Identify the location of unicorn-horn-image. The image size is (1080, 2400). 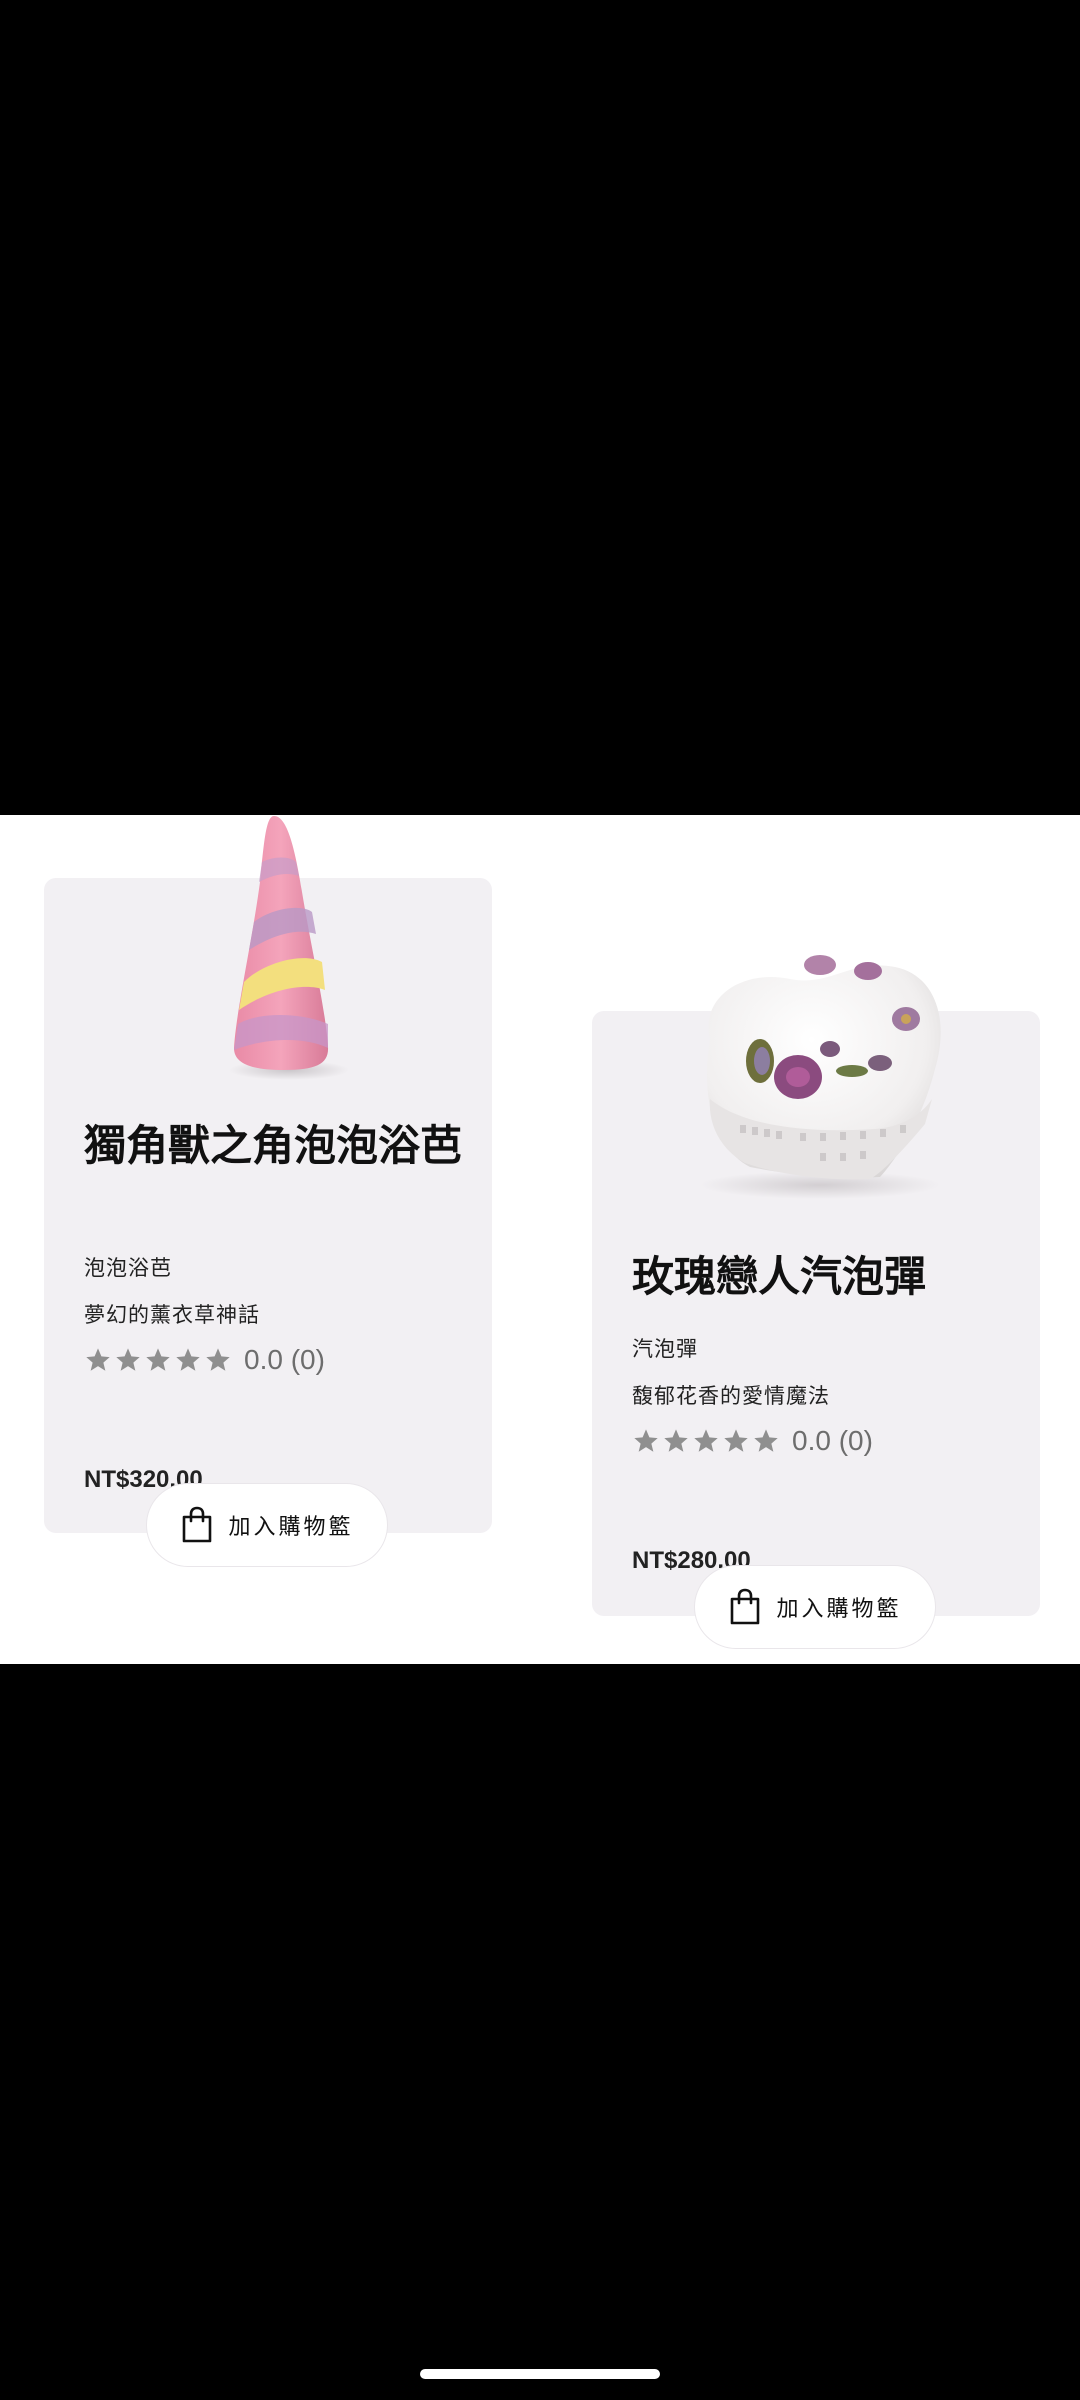
(279, 948).